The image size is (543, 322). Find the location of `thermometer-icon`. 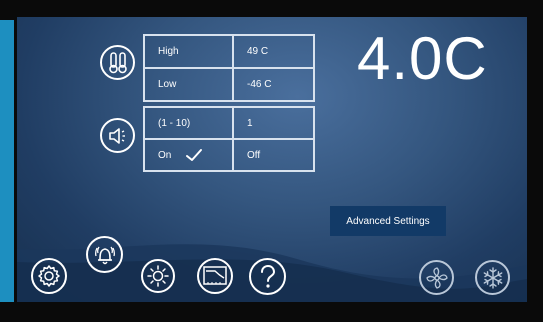

thermometer-icon is located at coordinates (117, 62).